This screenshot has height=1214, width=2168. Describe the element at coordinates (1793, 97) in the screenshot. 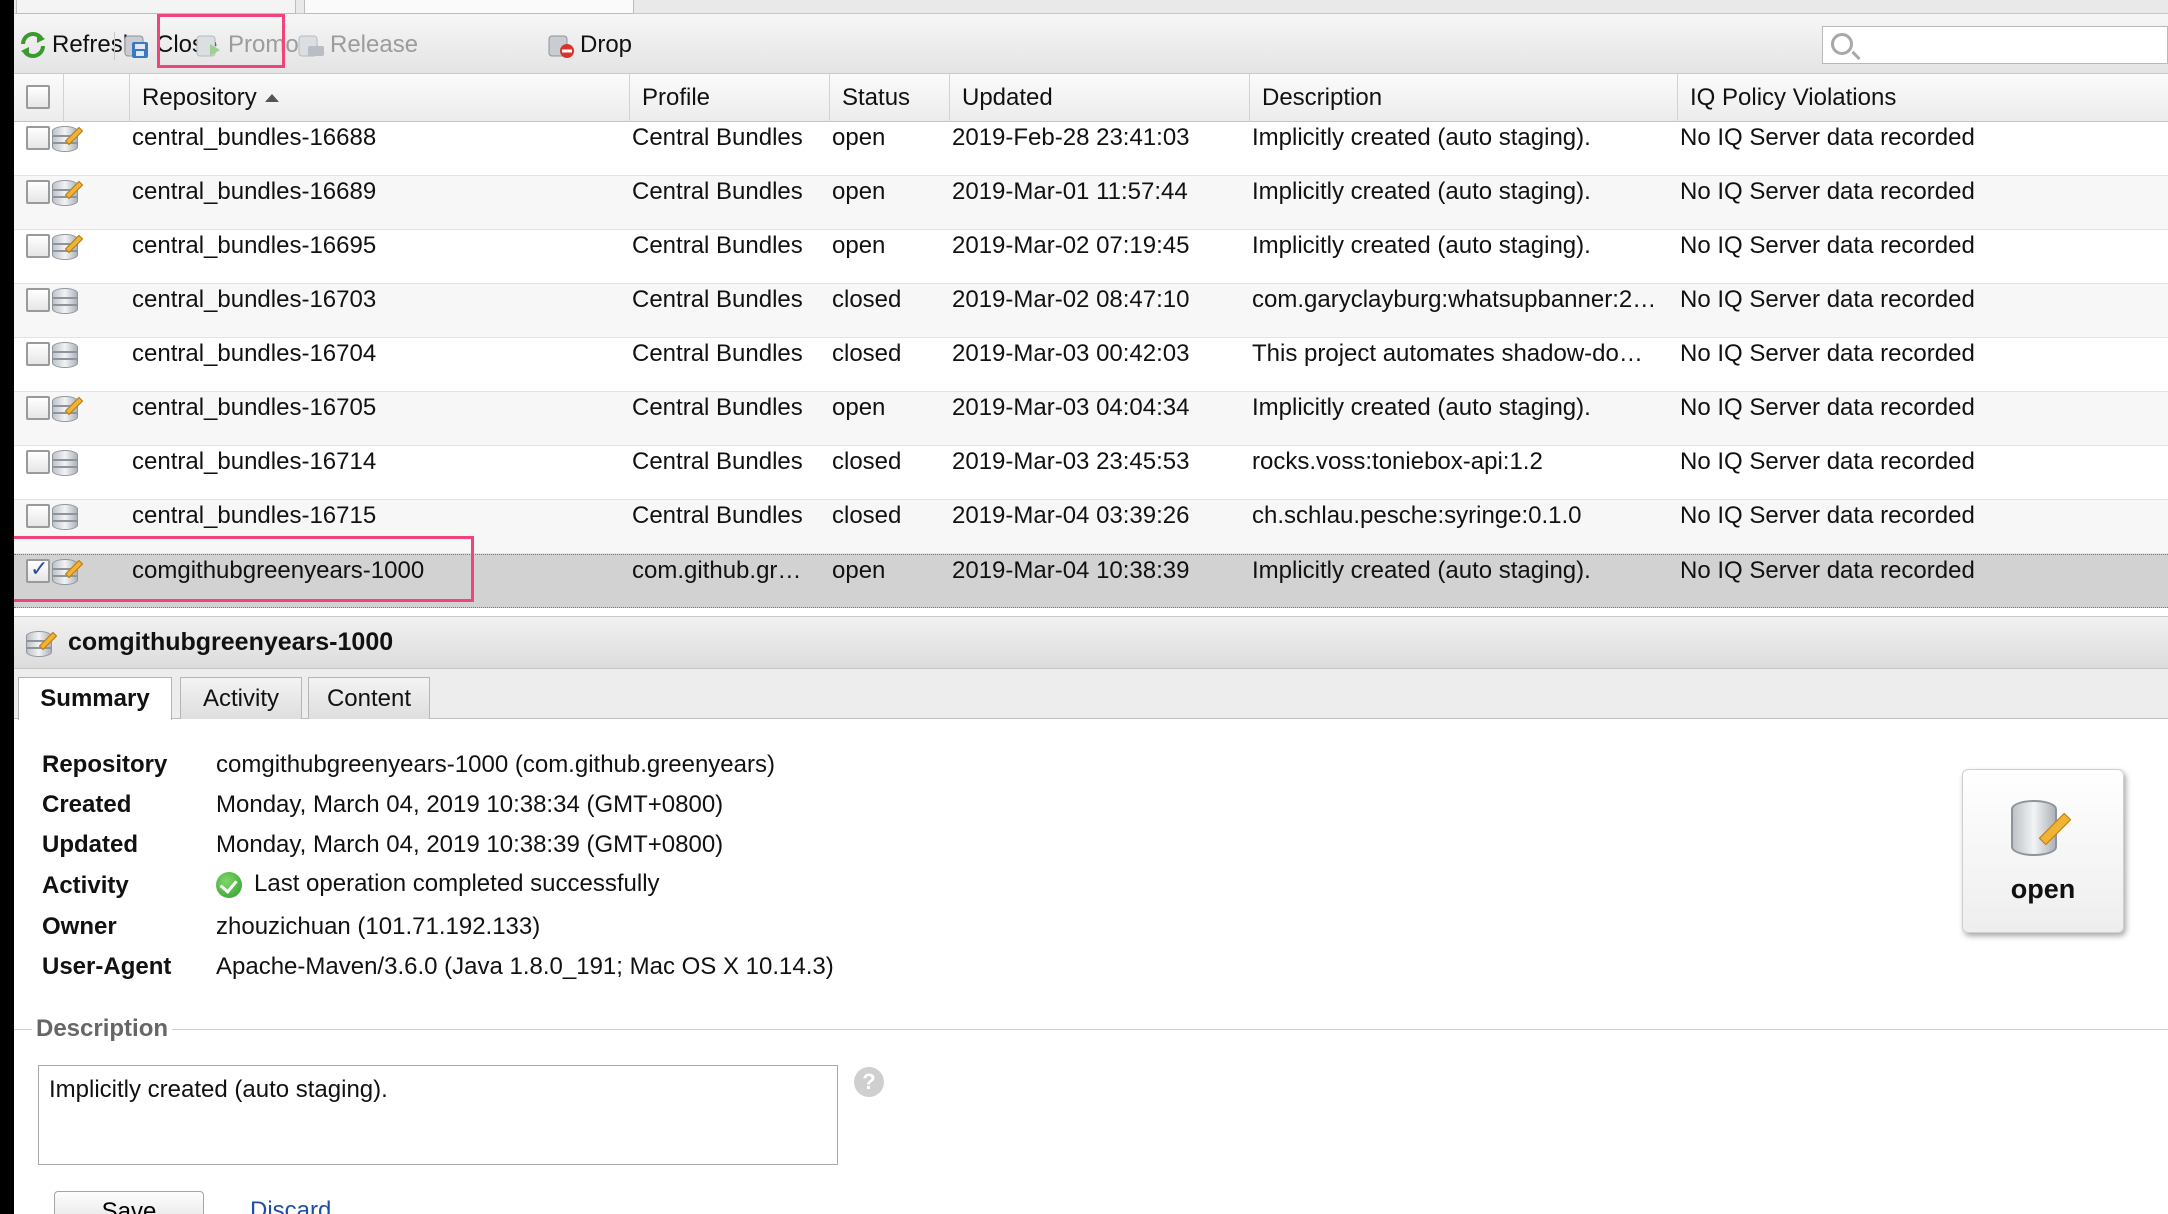

I see `column-header-iq-label: IQ Policy Violations` at that location.